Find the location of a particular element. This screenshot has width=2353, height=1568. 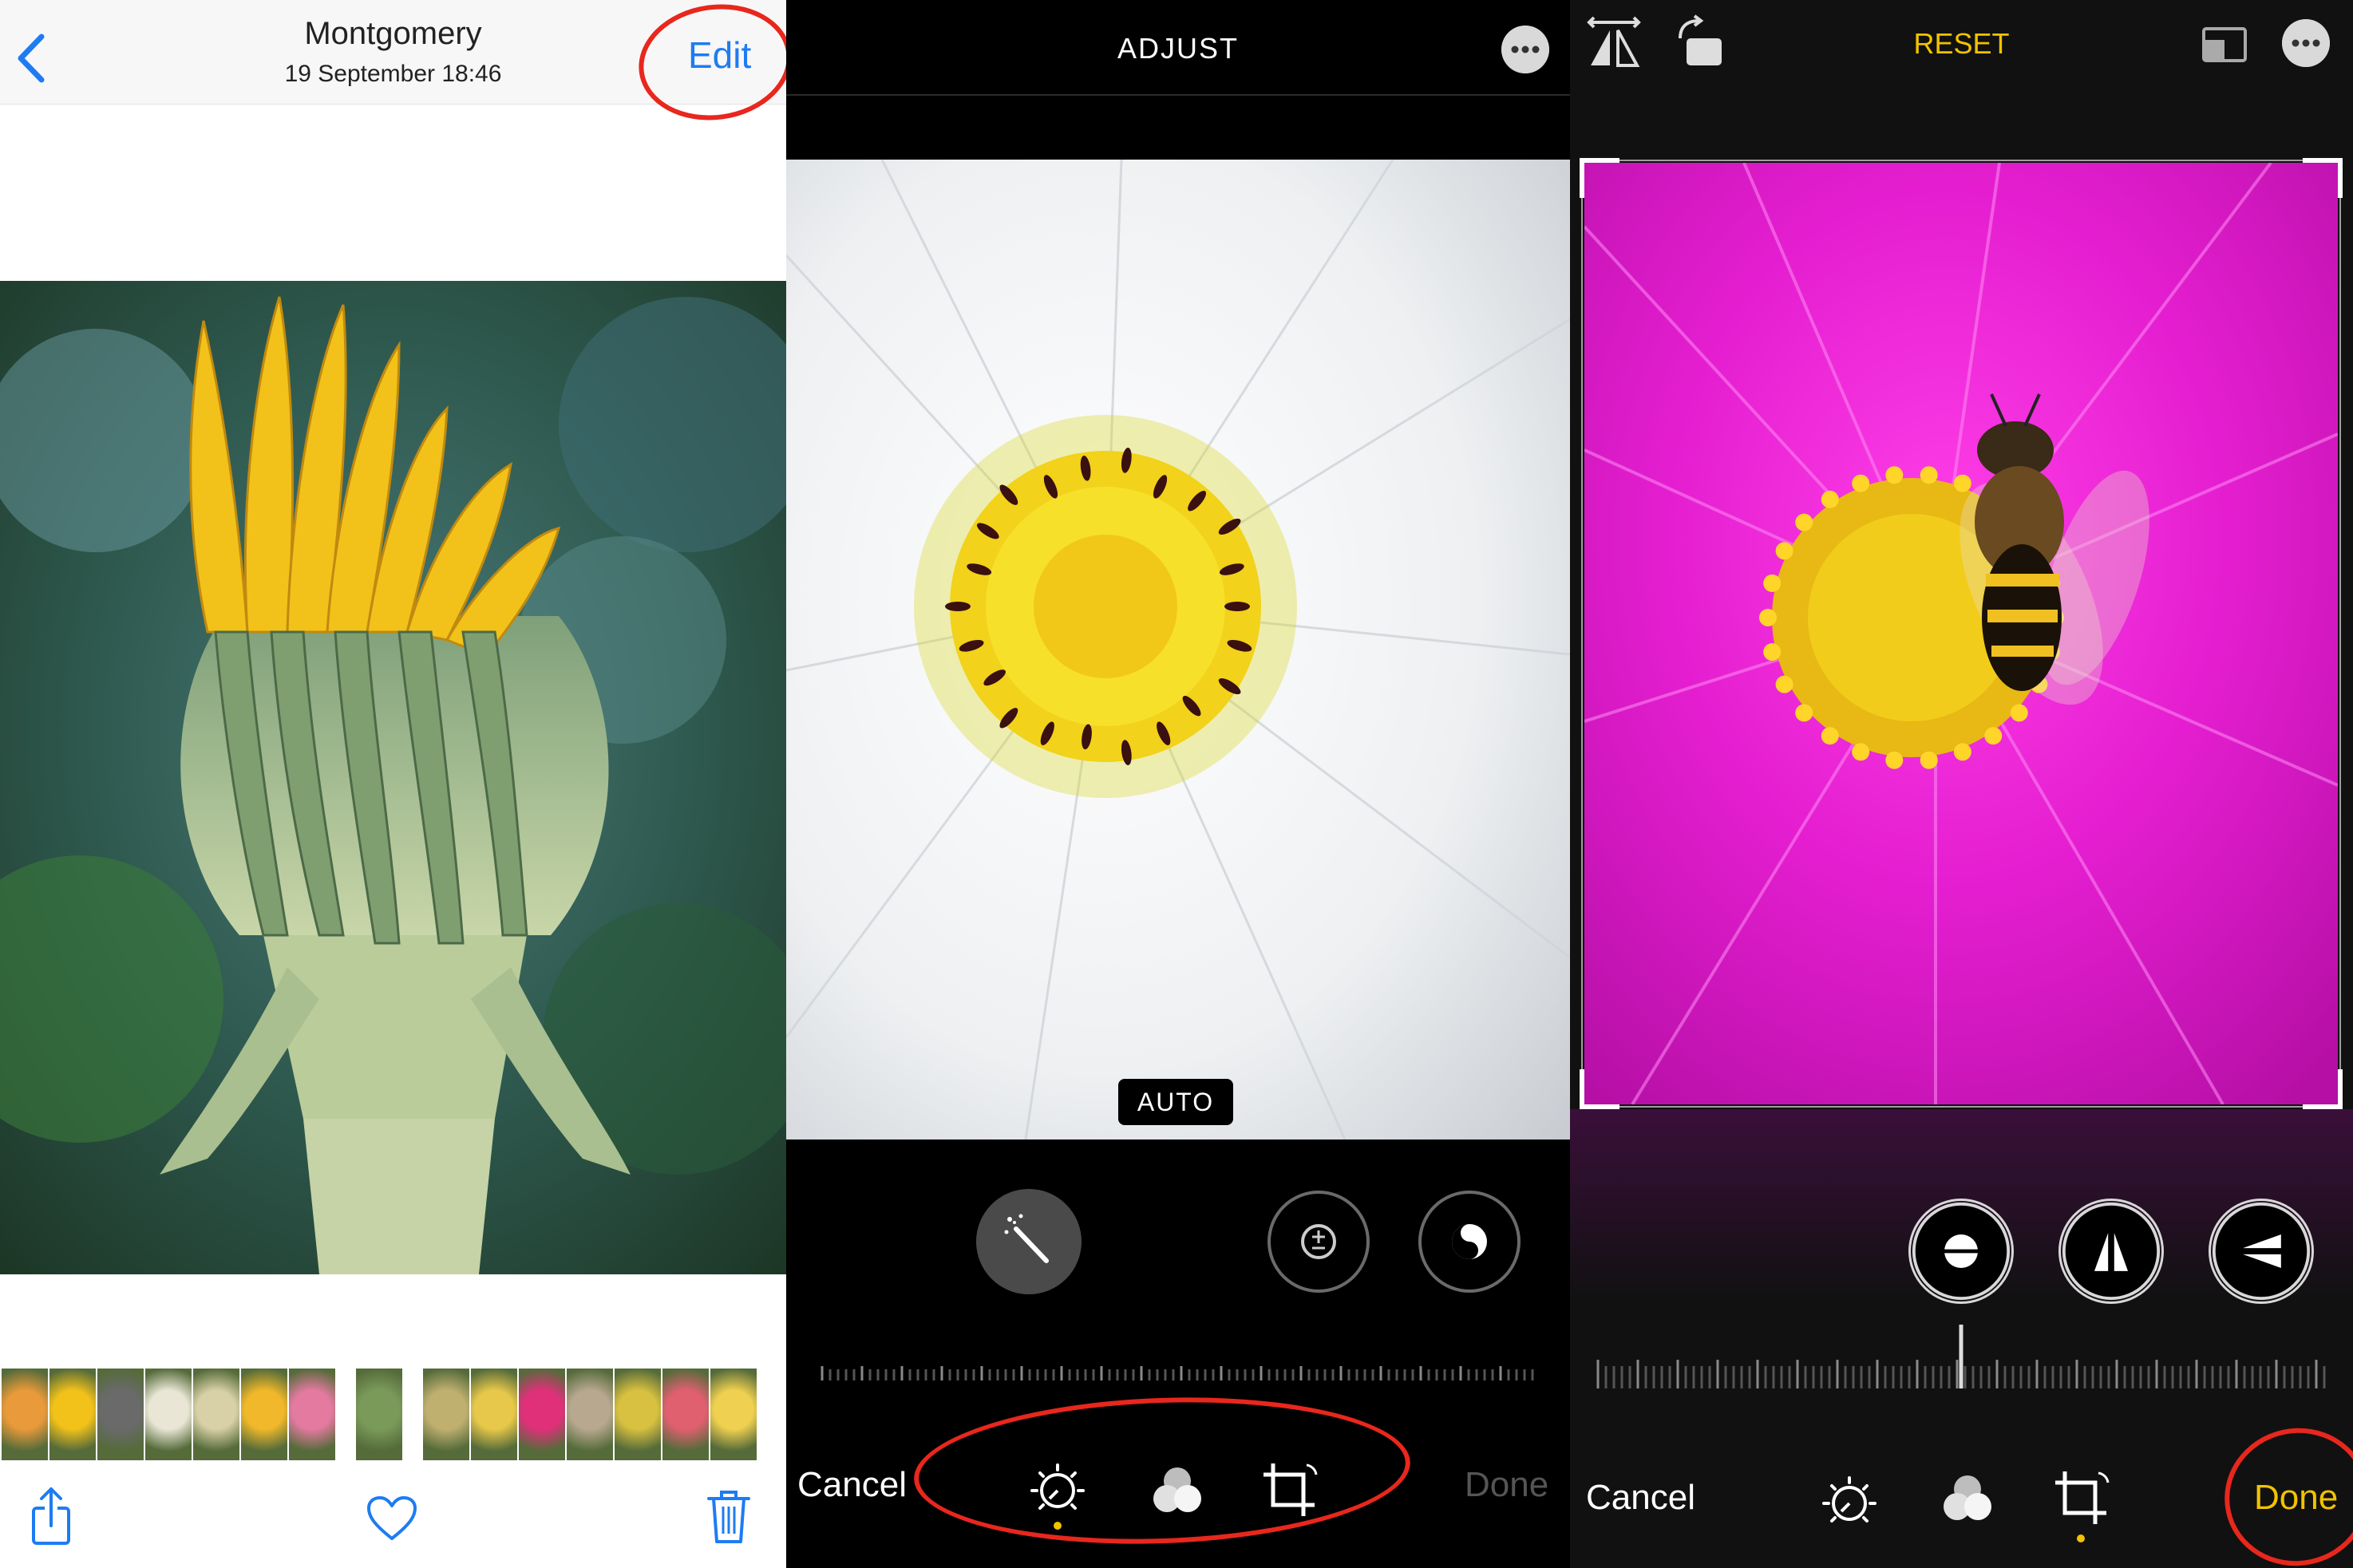

adjust-title: ADJUST is located at coordinates (1178, 48).